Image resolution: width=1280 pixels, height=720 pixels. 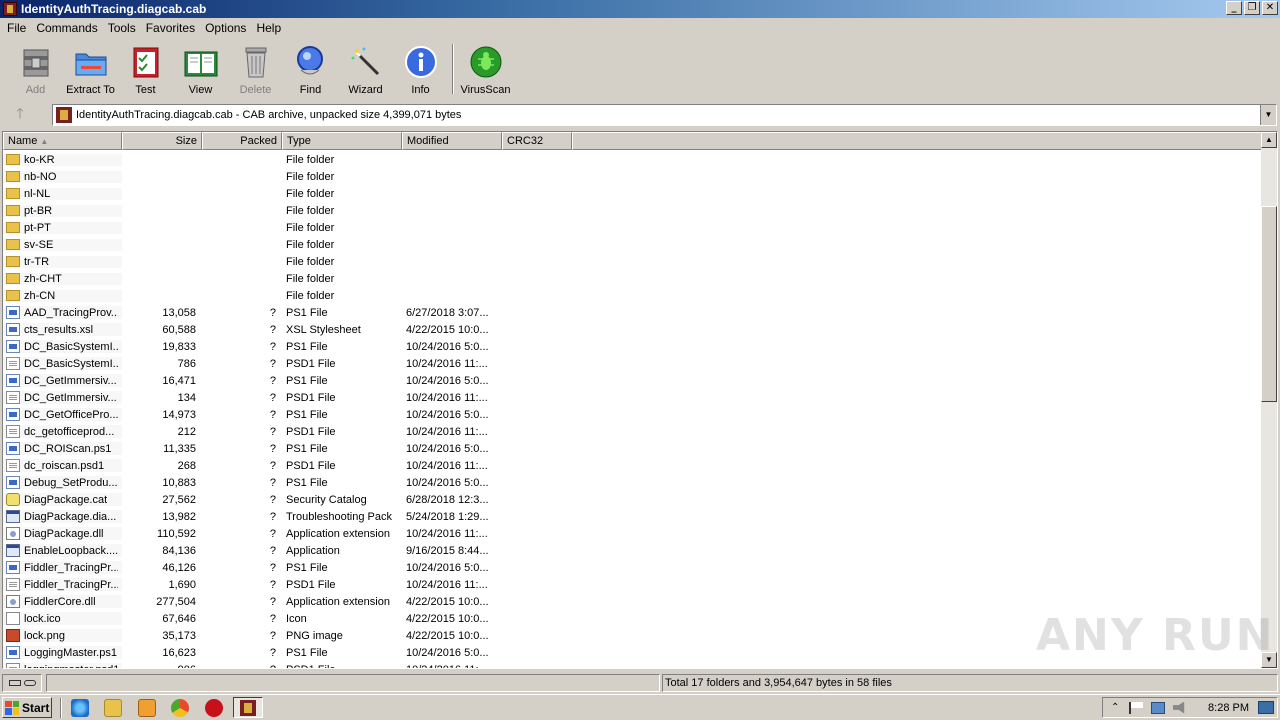 What do you see at coordinates (1266, 707) in the screenshot?
I see `show-desktop-button` at bounding box center [1266, 707].